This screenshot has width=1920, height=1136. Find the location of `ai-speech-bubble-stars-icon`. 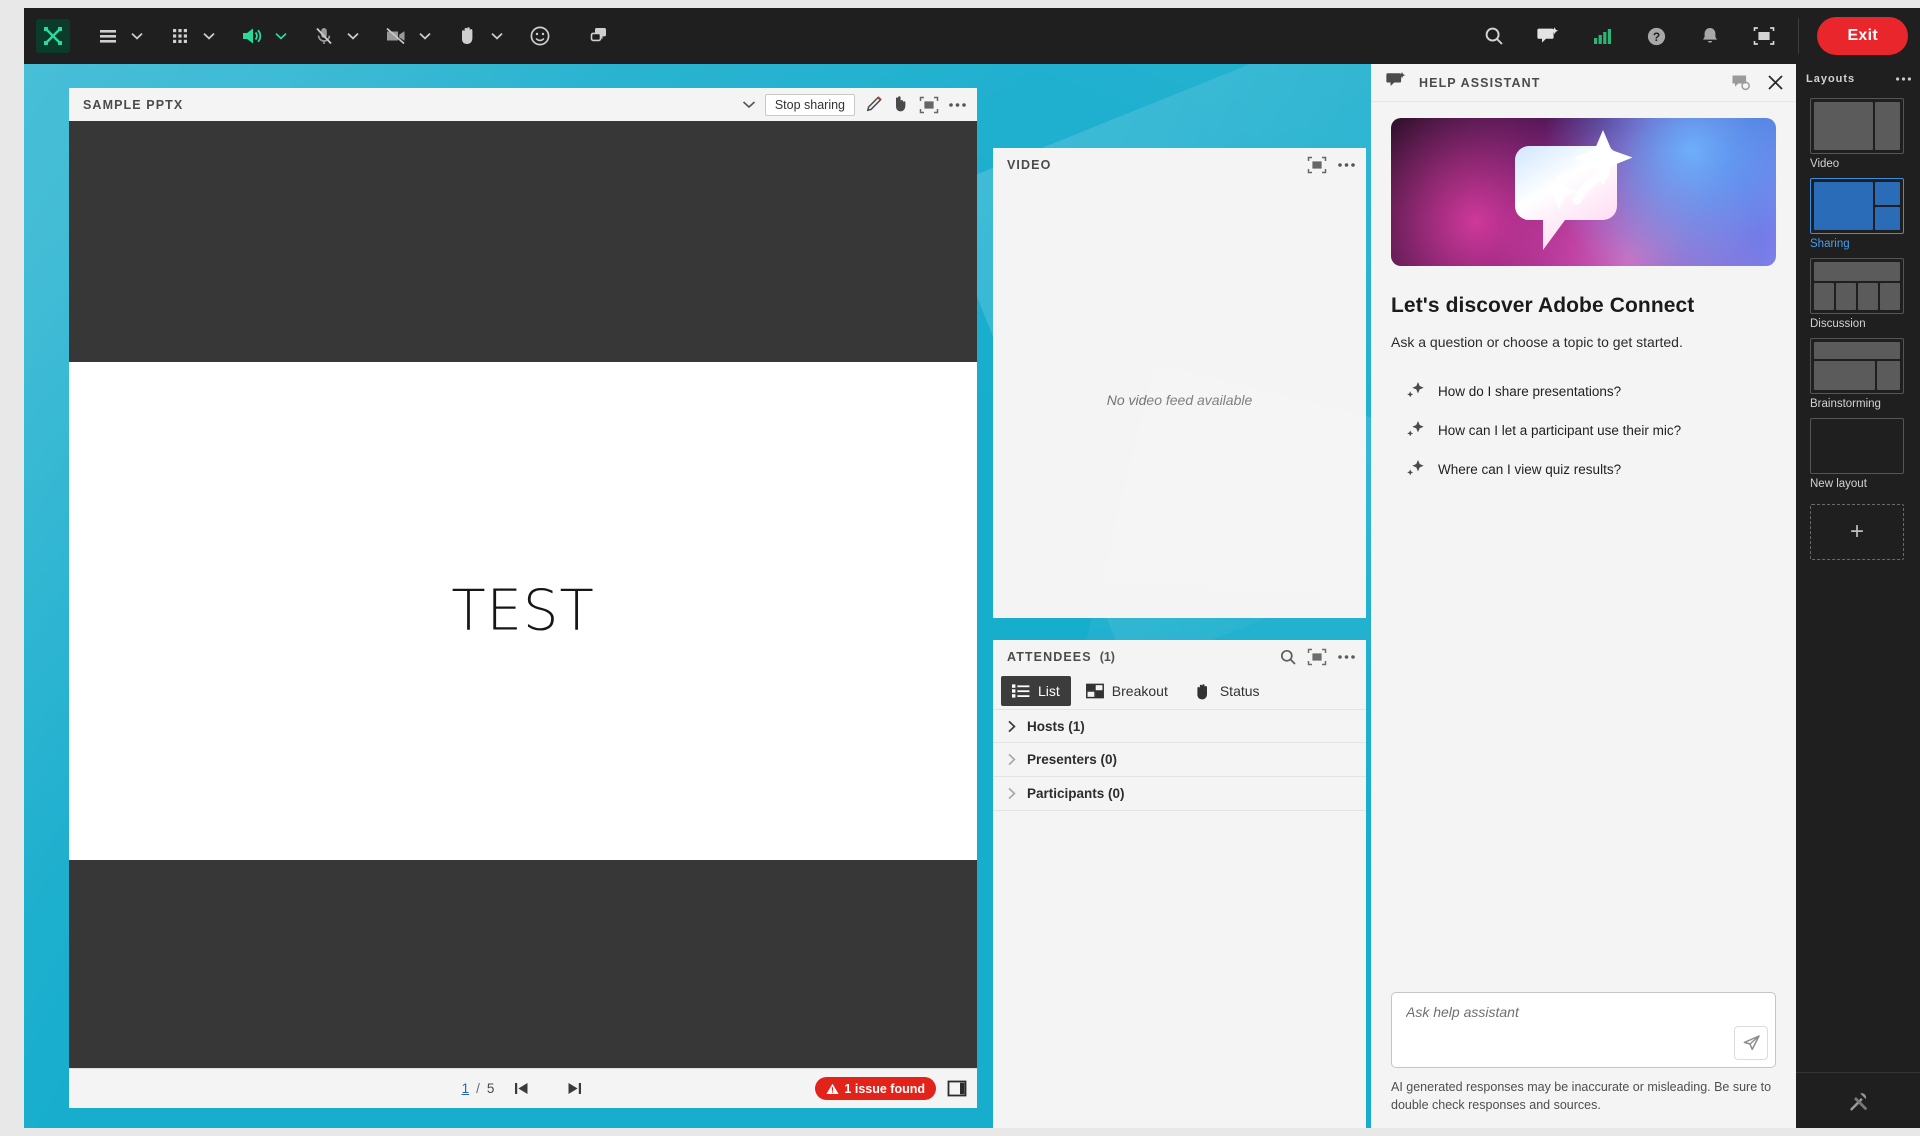

ai-speech-bubble-stars-icon is located at coordinates (1573, 190).